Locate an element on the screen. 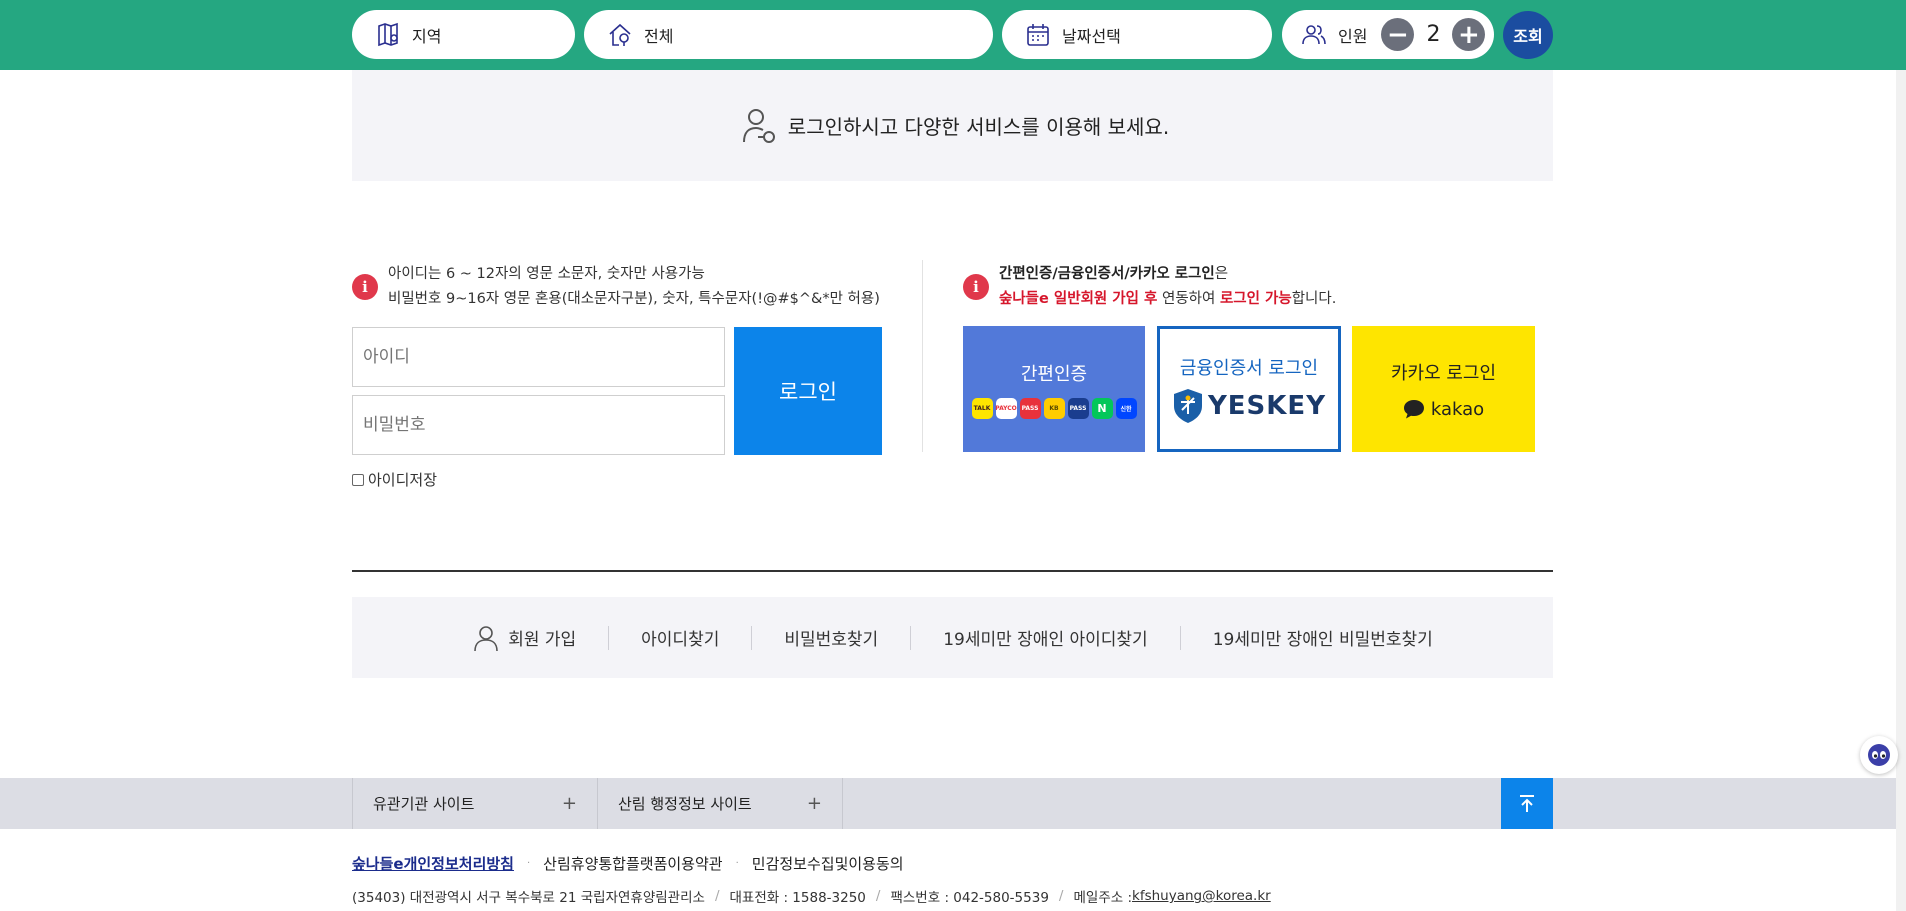 Image resolution: width=1906 pixels, height=911 pixels. password-input is located at coordinates (538, 425).